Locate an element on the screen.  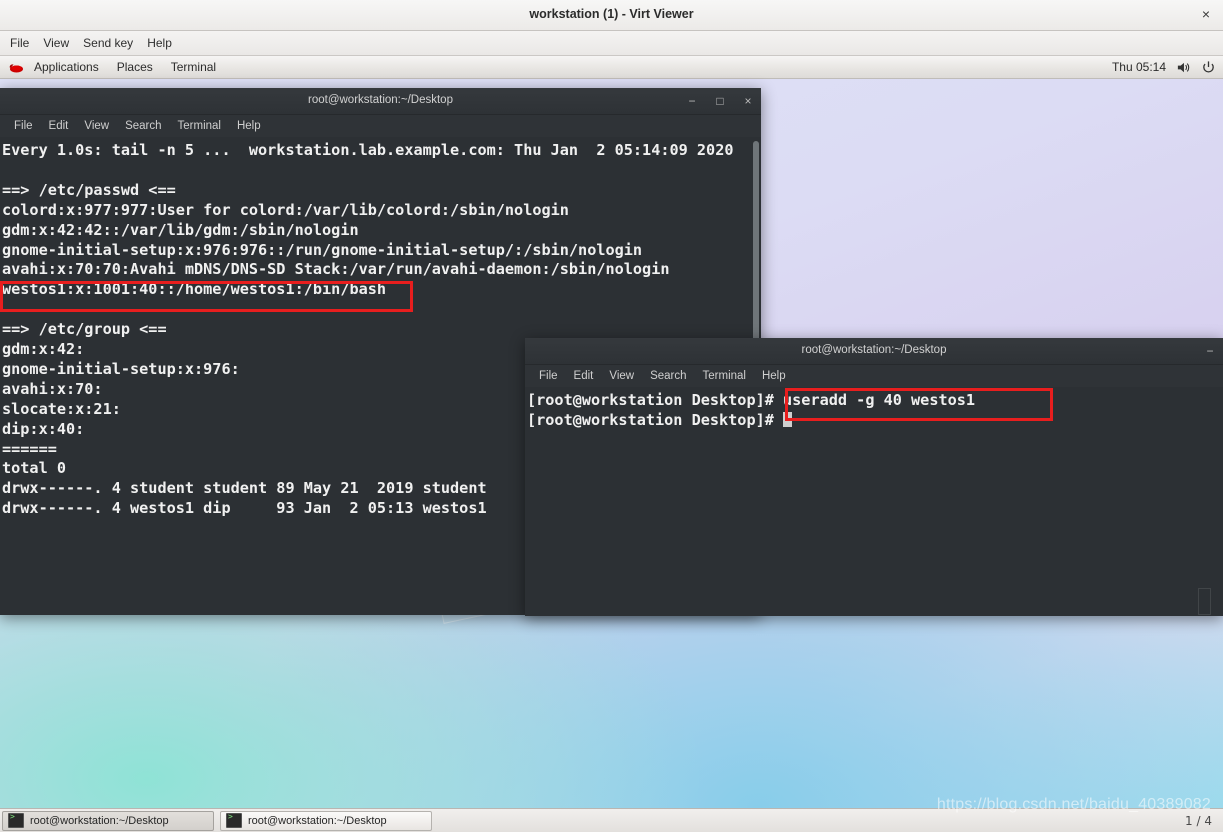
terminal2-title: root@workstation:~/Desktop is located at coordinates (874, 350).